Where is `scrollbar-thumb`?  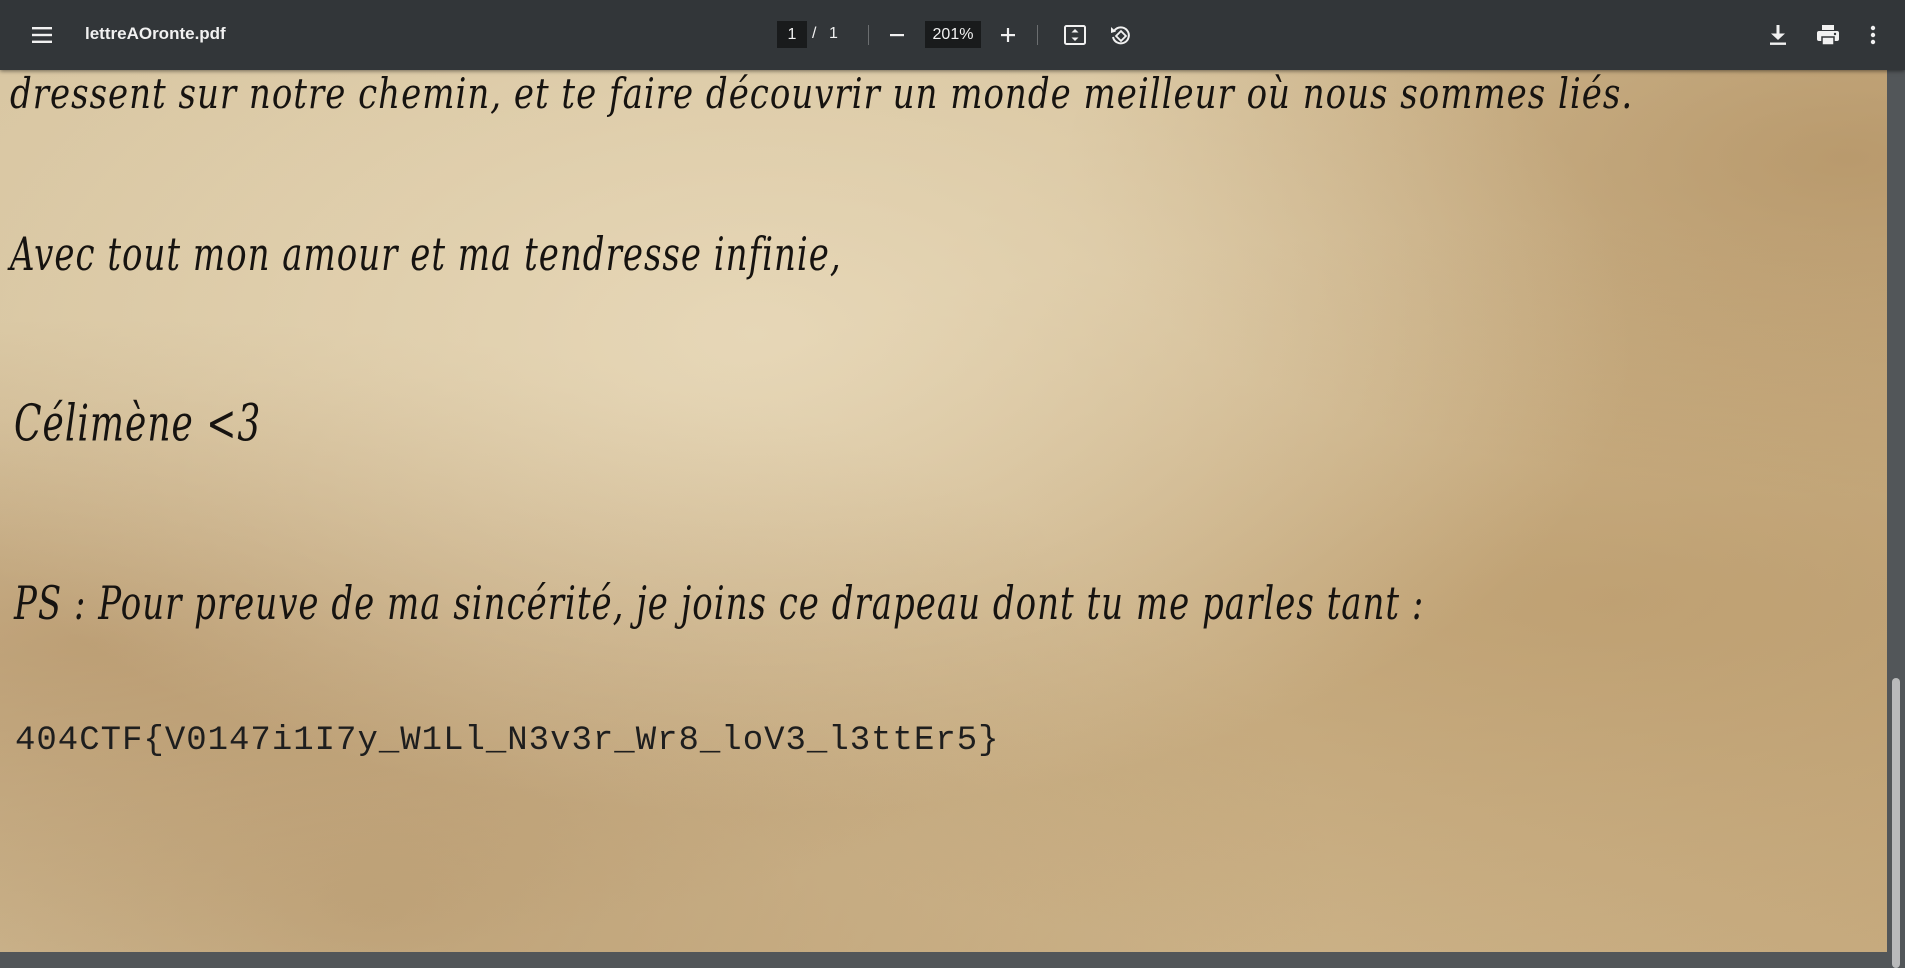 scrollbar-thumb is located at coordinates (1896, 823).